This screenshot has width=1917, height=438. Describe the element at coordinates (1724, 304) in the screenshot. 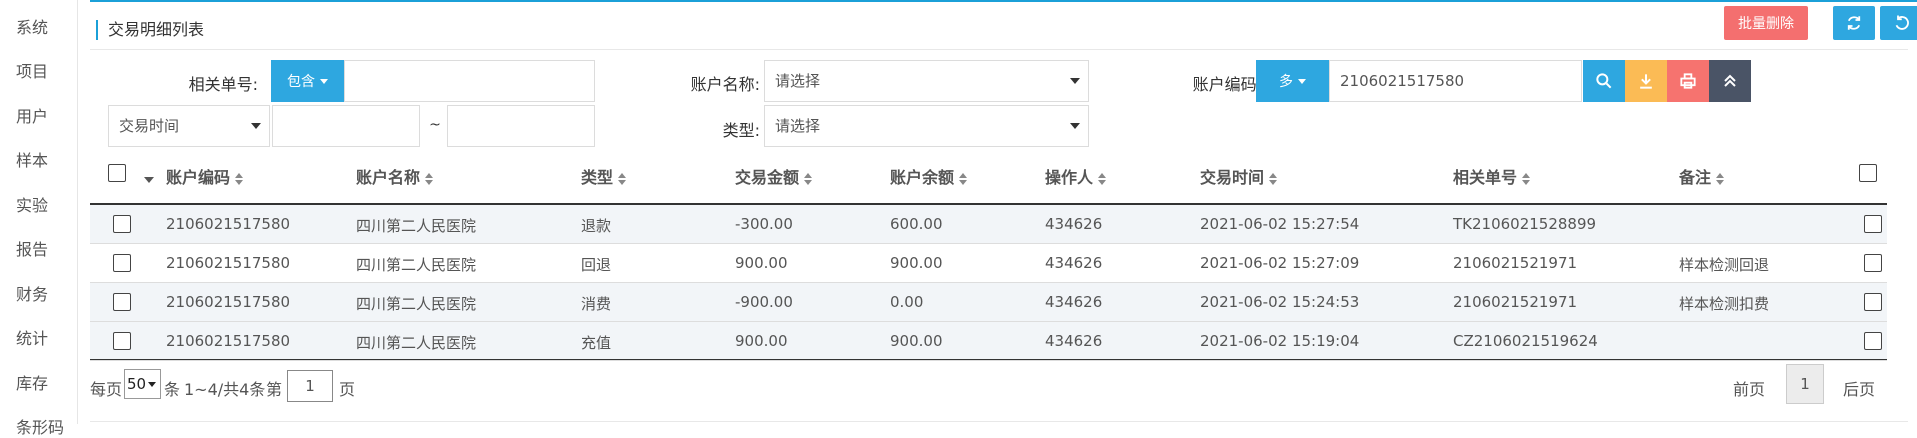

I see `cell-remark: 样本检测扣费` at that location.